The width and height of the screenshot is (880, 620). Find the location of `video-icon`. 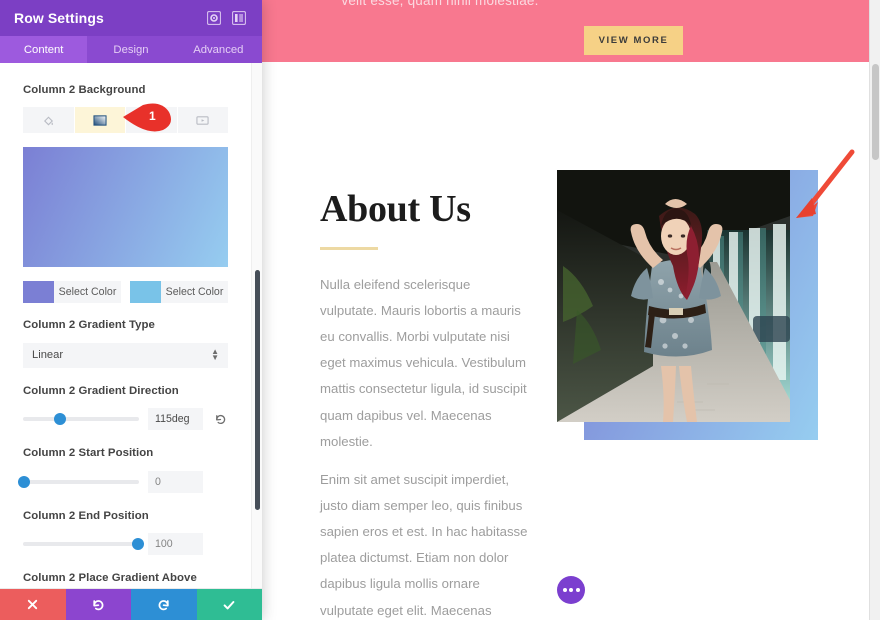

video-icon is located at coordinates (202, 120).